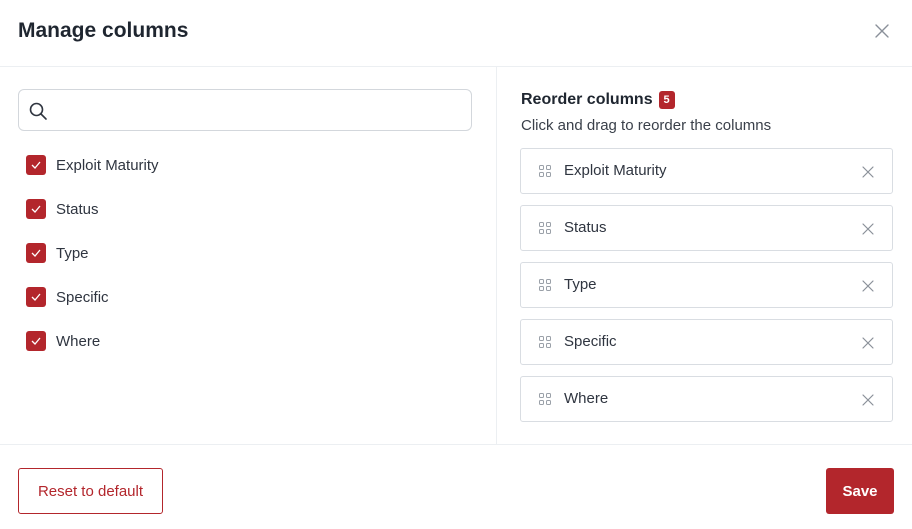  What do you see at coordinates (456, 33) in the screenshot?
I see `modal-header: Manage columns` at bounding box center [456, 33].